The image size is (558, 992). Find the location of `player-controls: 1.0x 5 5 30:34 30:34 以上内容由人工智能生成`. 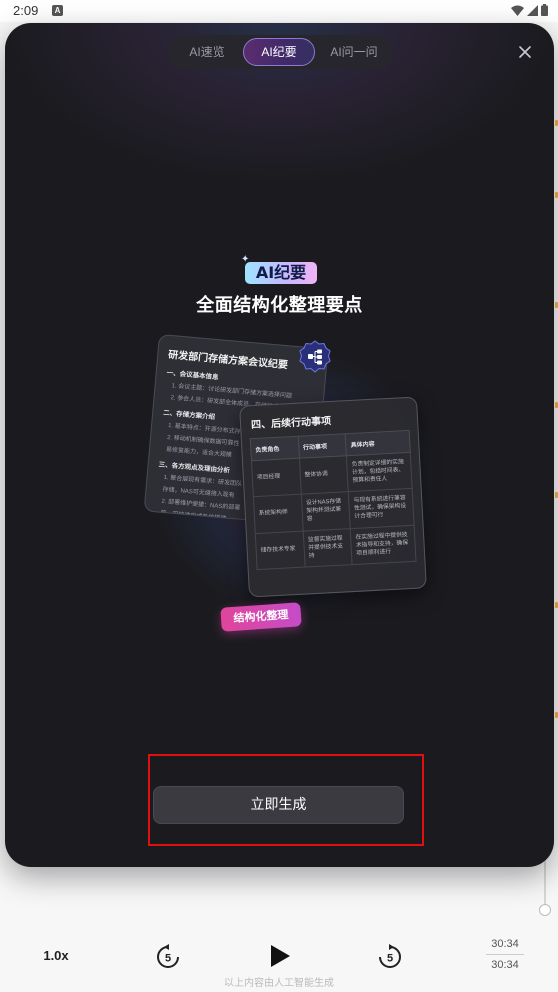

player-controls: 1.0x 5 5 30:34 30:34 以上内容由人工智能生成 is located at coordinates (279, 961).